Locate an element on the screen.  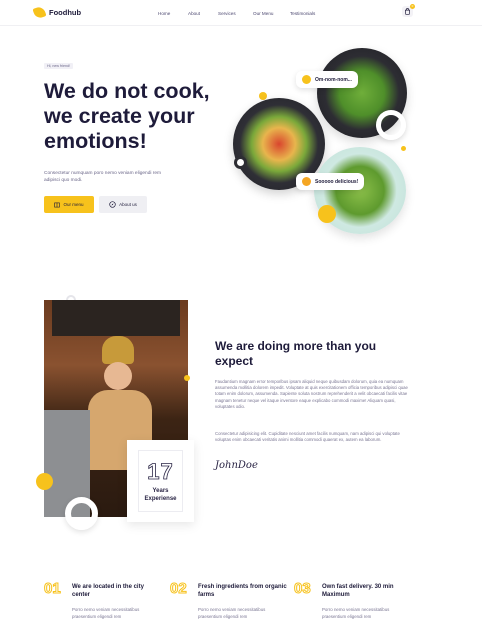
logo-icon is located at coordinates (39, 12).